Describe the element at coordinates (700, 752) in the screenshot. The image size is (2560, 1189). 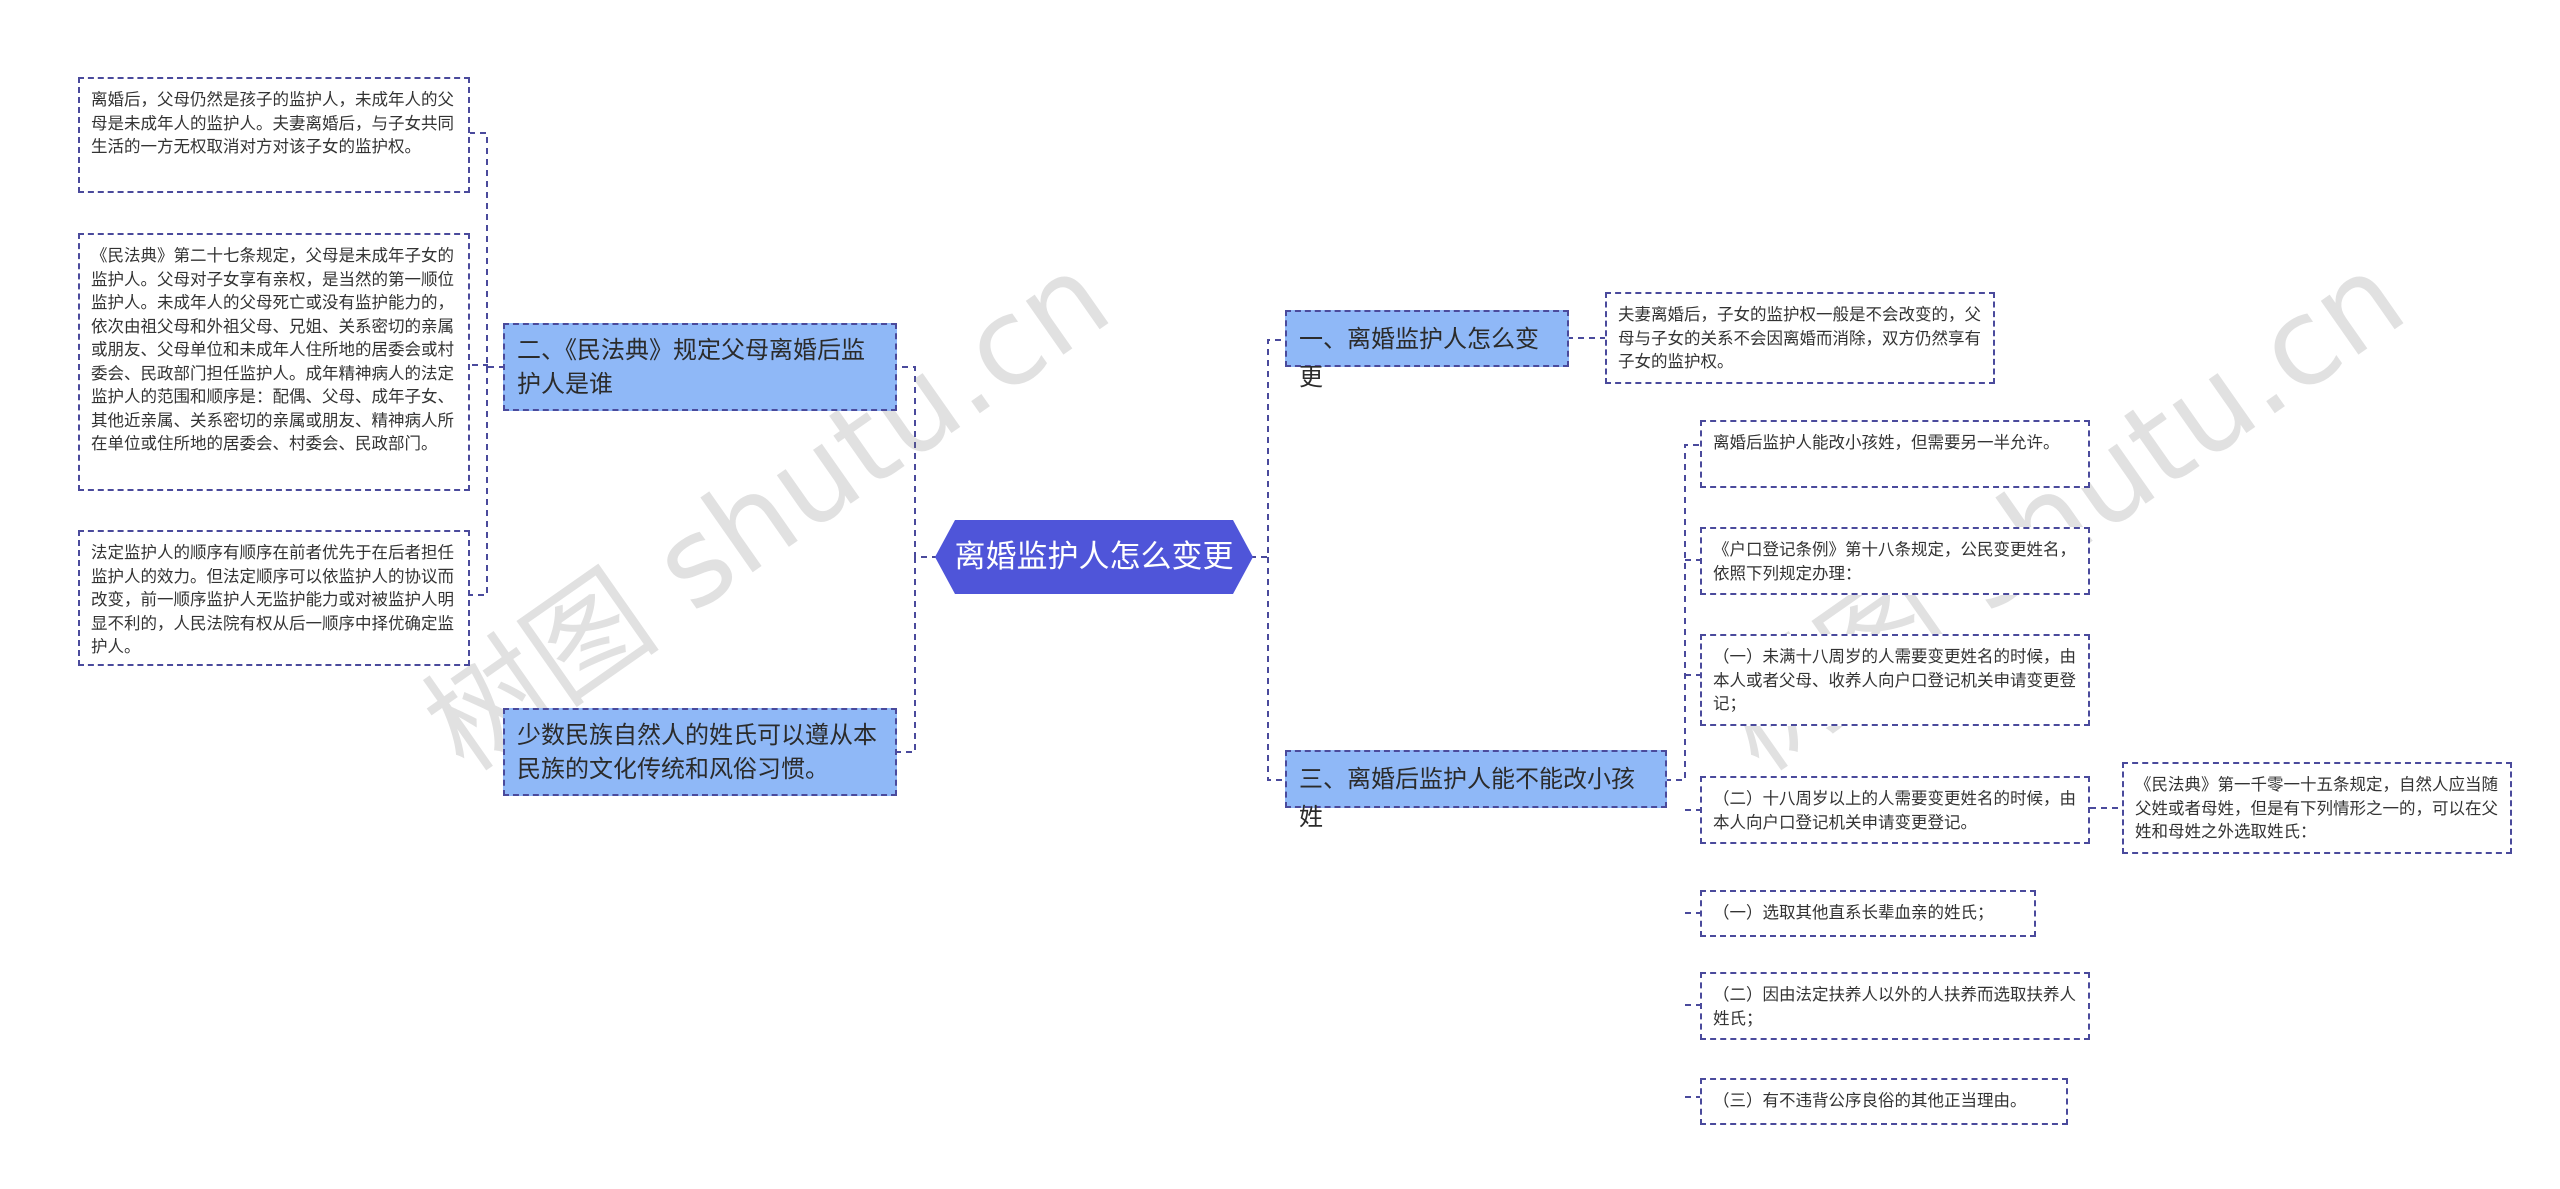
I see `branch-node-4: 少数民族自然人的姓氏可以遵从本民族的文化传统和风俗习惯。` at that location.